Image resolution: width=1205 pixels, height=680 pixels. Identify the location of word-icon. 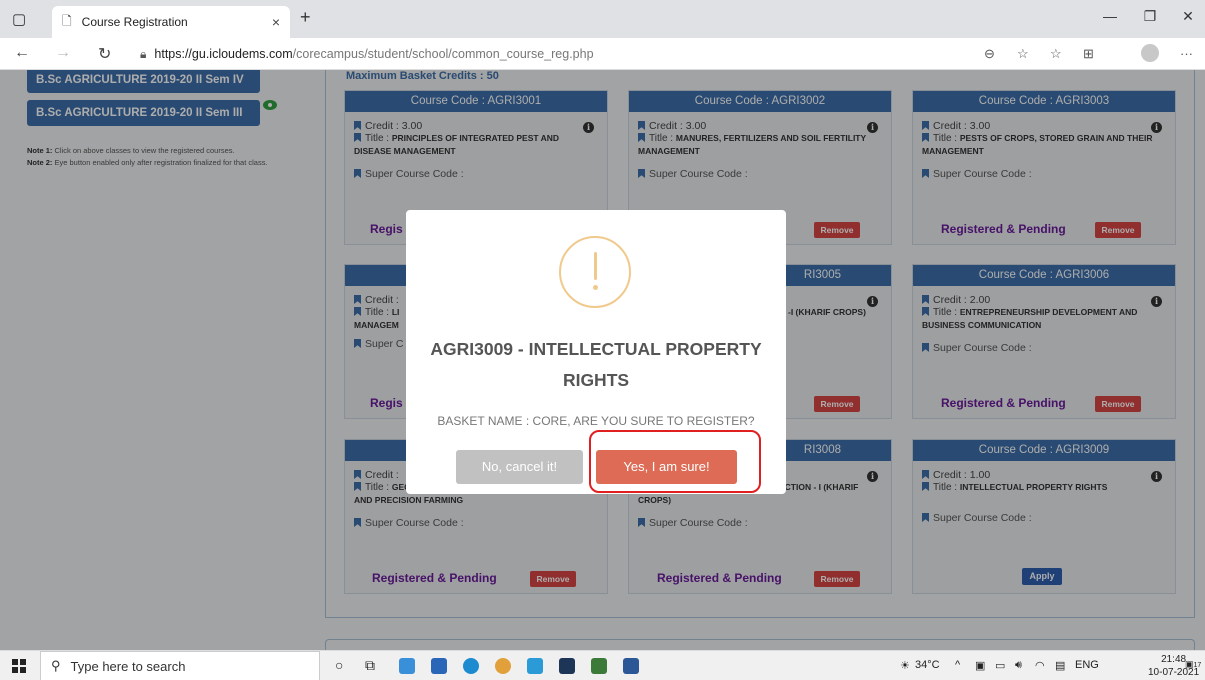
(631, 666).